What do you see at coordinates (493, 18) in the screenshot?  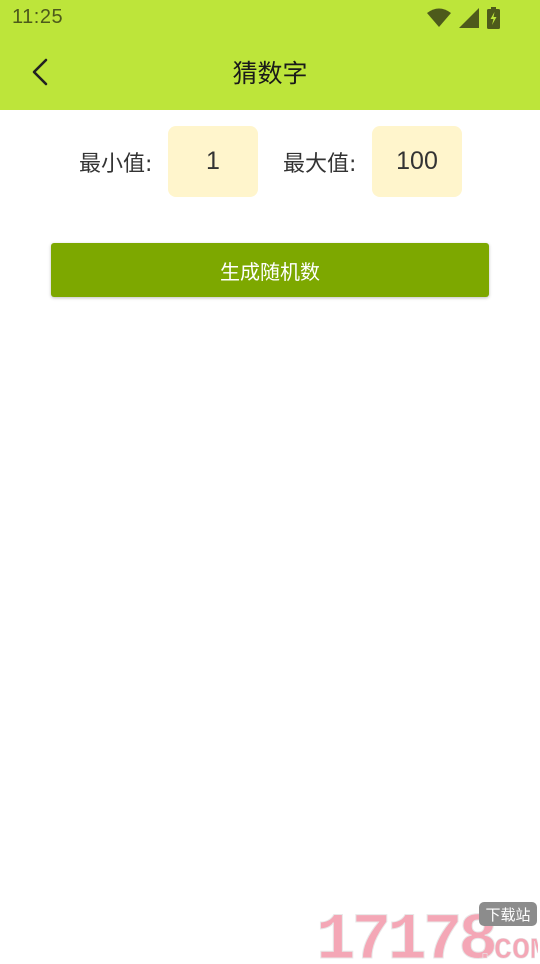 I see `battery-charging-icon` at bounding box center [493, 18].